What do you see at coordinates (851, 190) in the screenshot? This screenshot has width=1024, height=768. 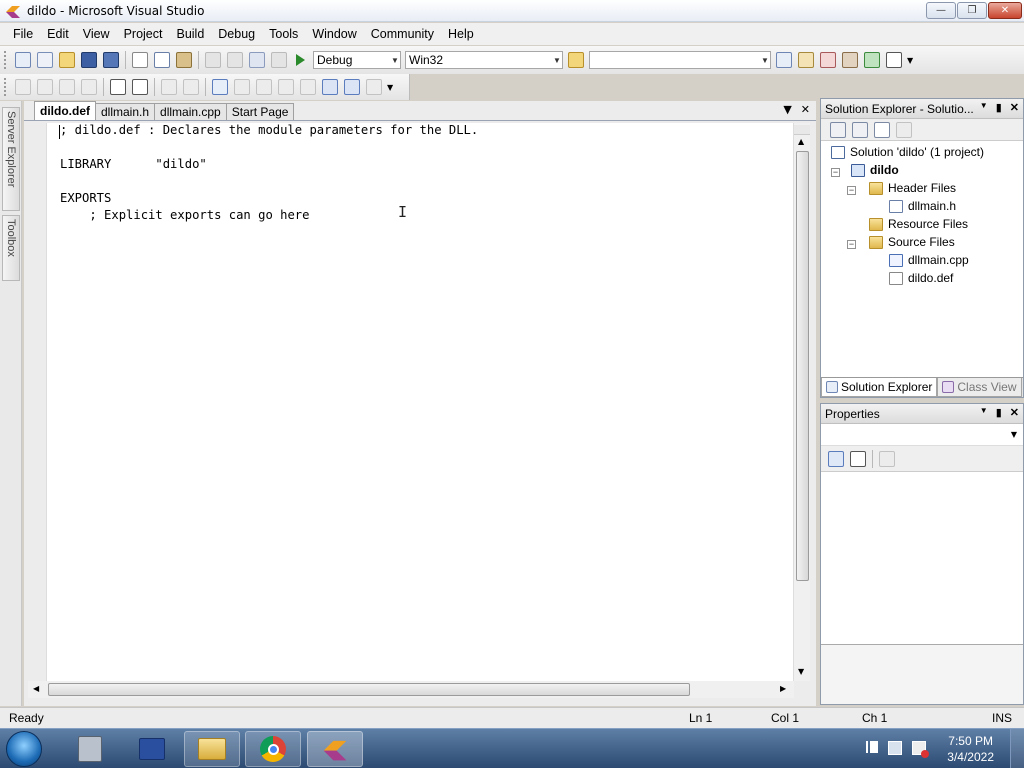 I see `collapse-header-files-icon: −` at bounding box center [851, 190].